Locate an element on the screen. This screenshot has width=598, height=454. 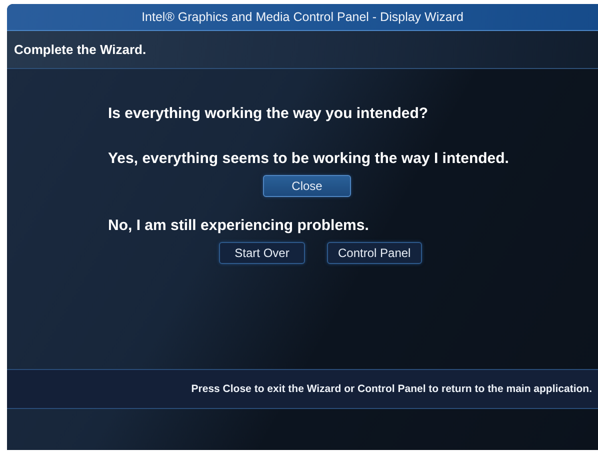
wizard-button: Start Over is located at coordinates (262, 253).